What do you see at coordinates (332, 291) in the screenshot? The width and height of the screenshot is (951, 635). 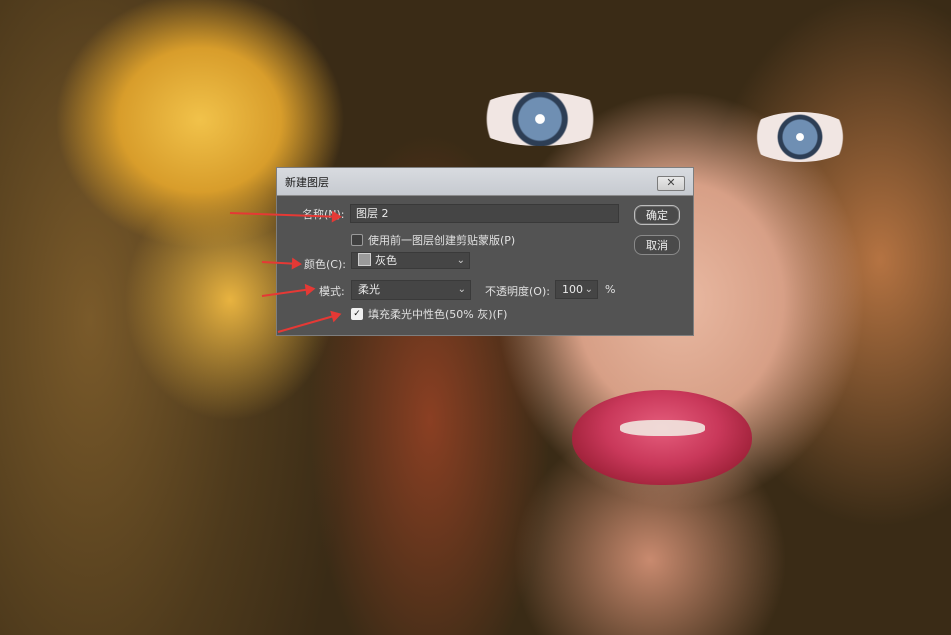 I see `mode-label: 模式:` at bounding box center [332, 291].